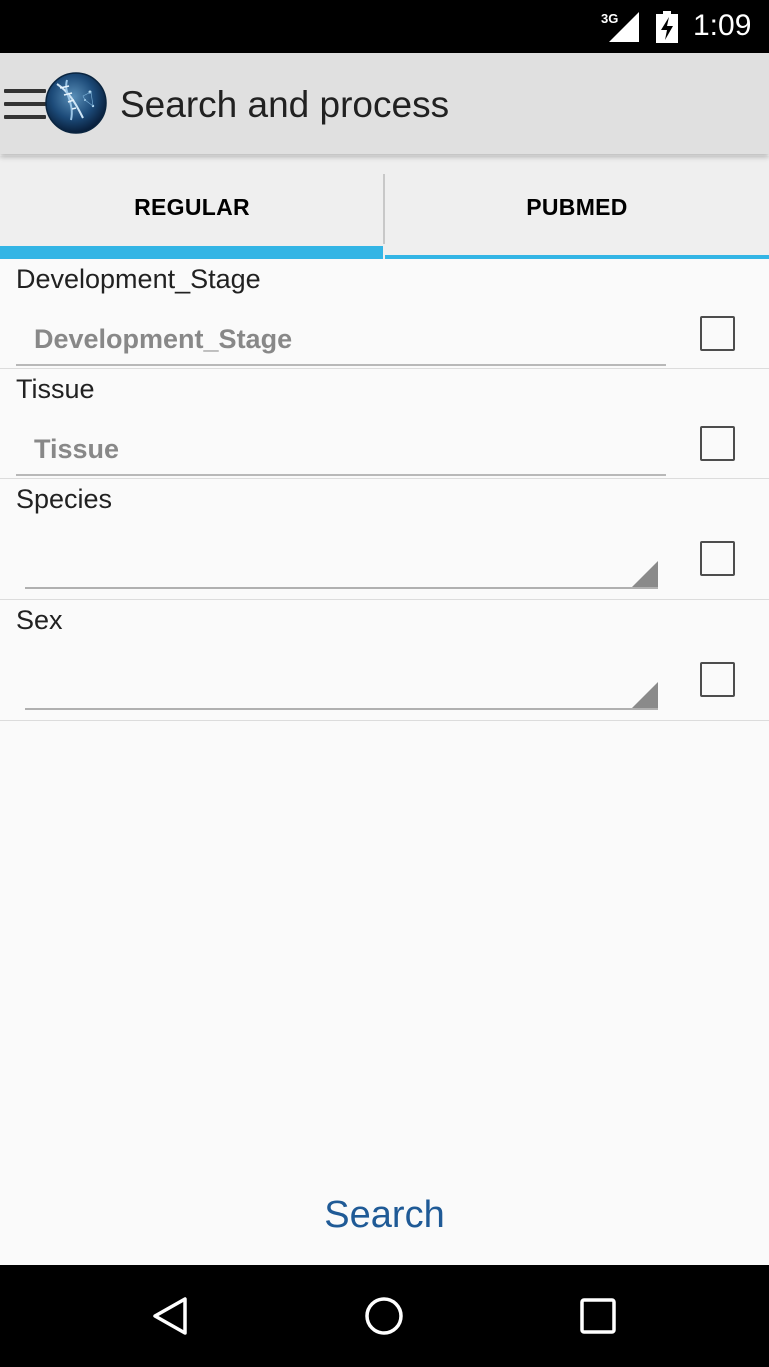 The width and height of the screenshot is (769, 1367). What do you see at coordinates (77, 449) in the screenshot?
I see `tissue-placeholder: Tissue` at bounding box center [77, 449].